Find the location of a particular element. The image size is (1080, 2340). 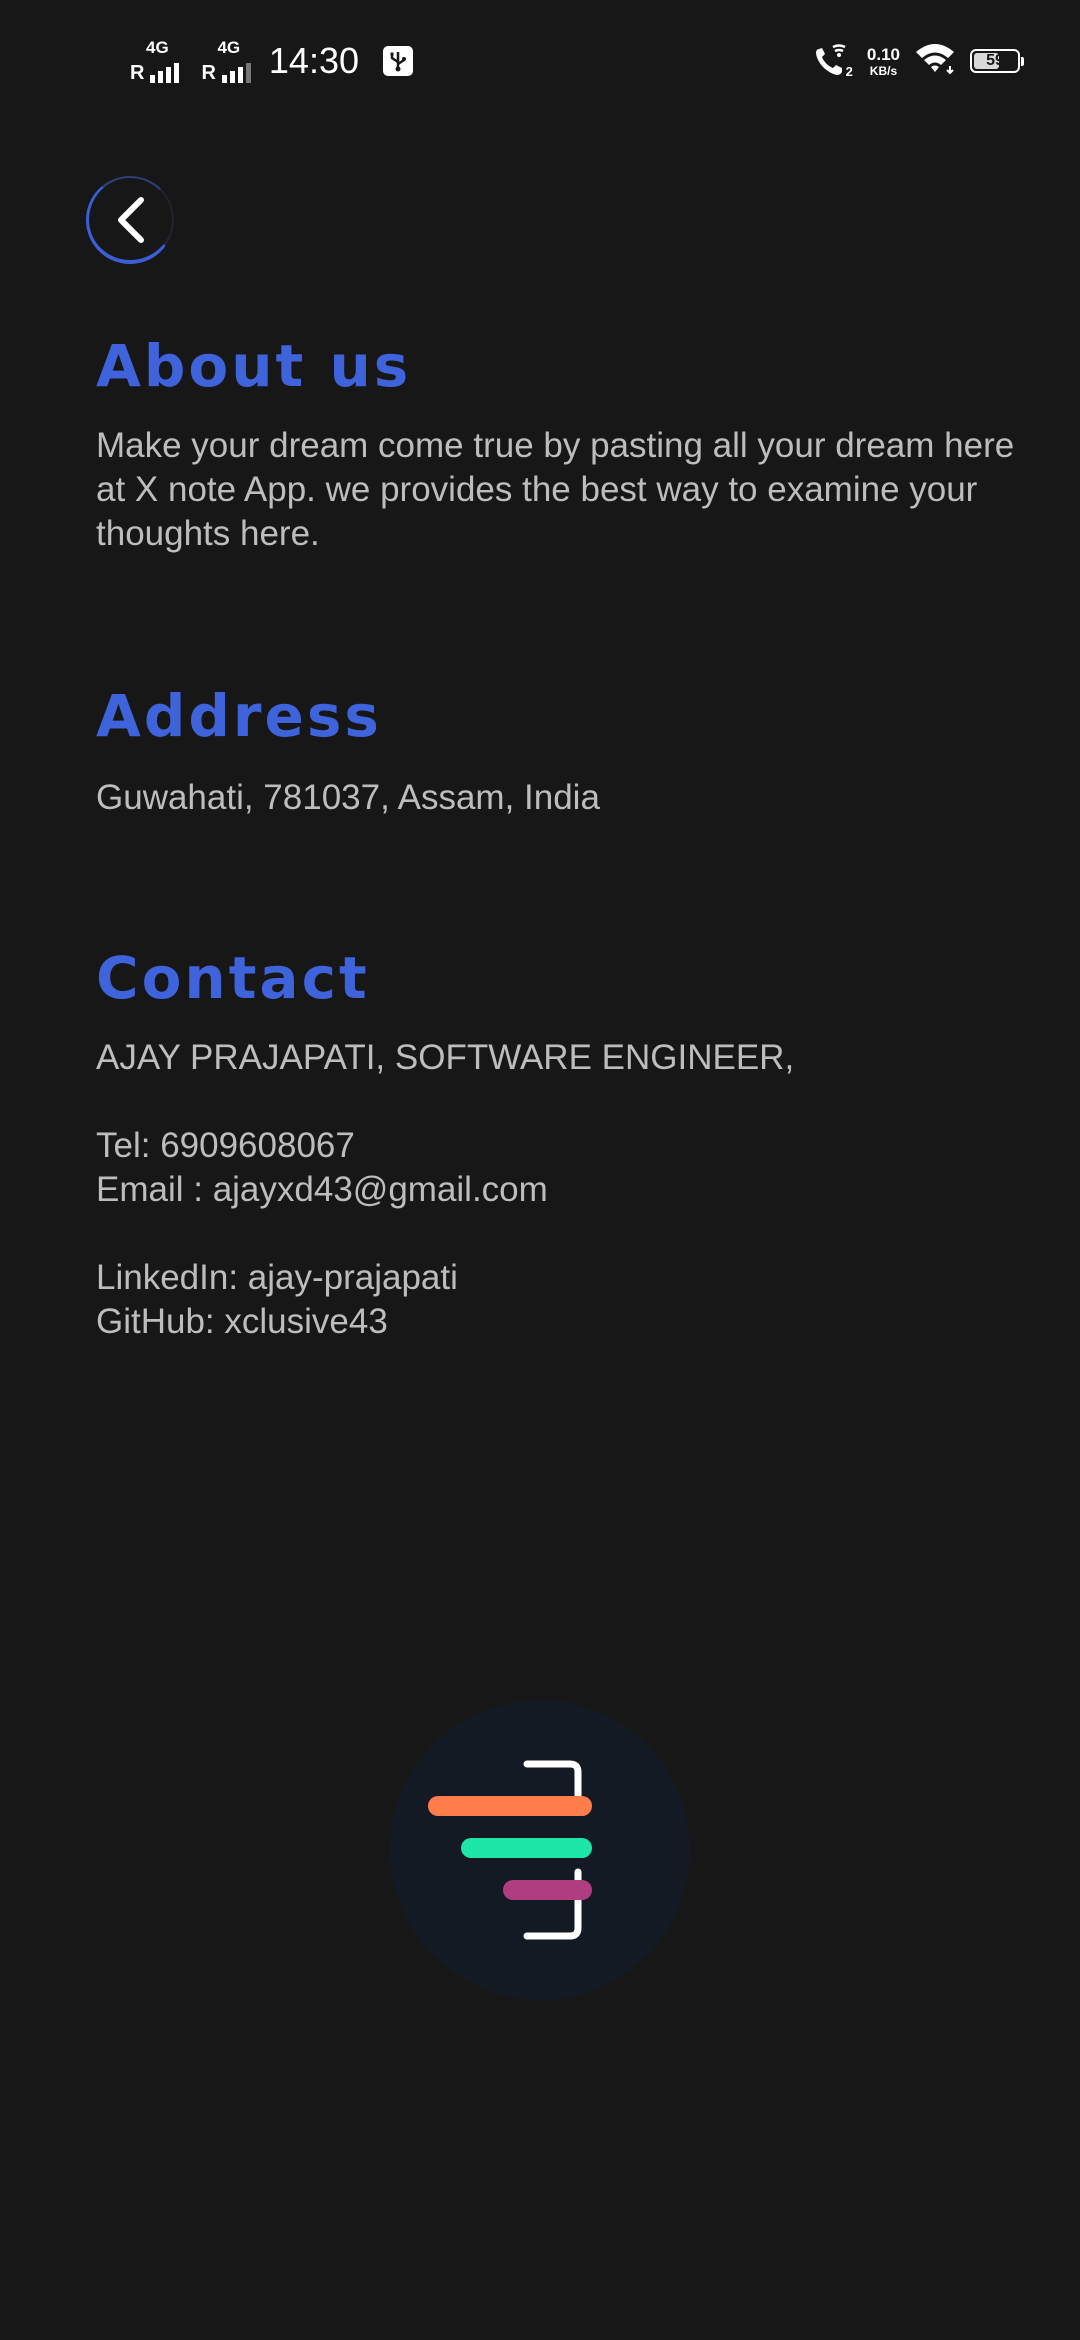

back-button is located at coordinates (130, 220).